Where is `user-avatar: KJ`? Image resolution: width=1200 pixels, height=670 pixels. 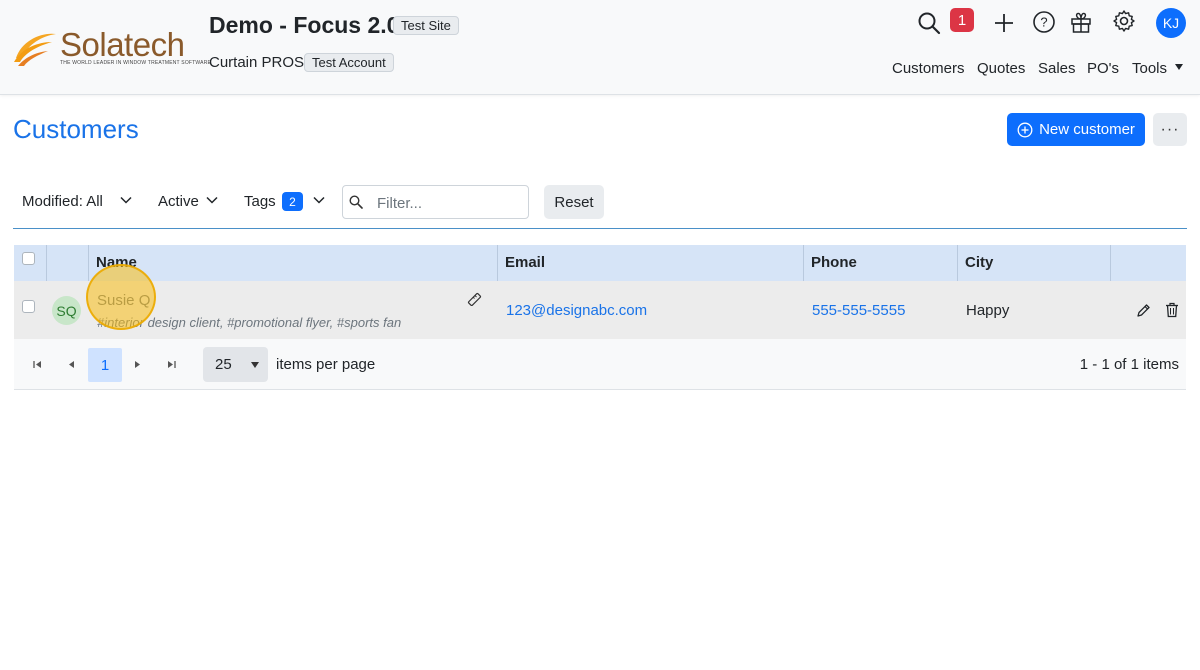
user-avatar: KJ is located at coordinates (1171, 23).